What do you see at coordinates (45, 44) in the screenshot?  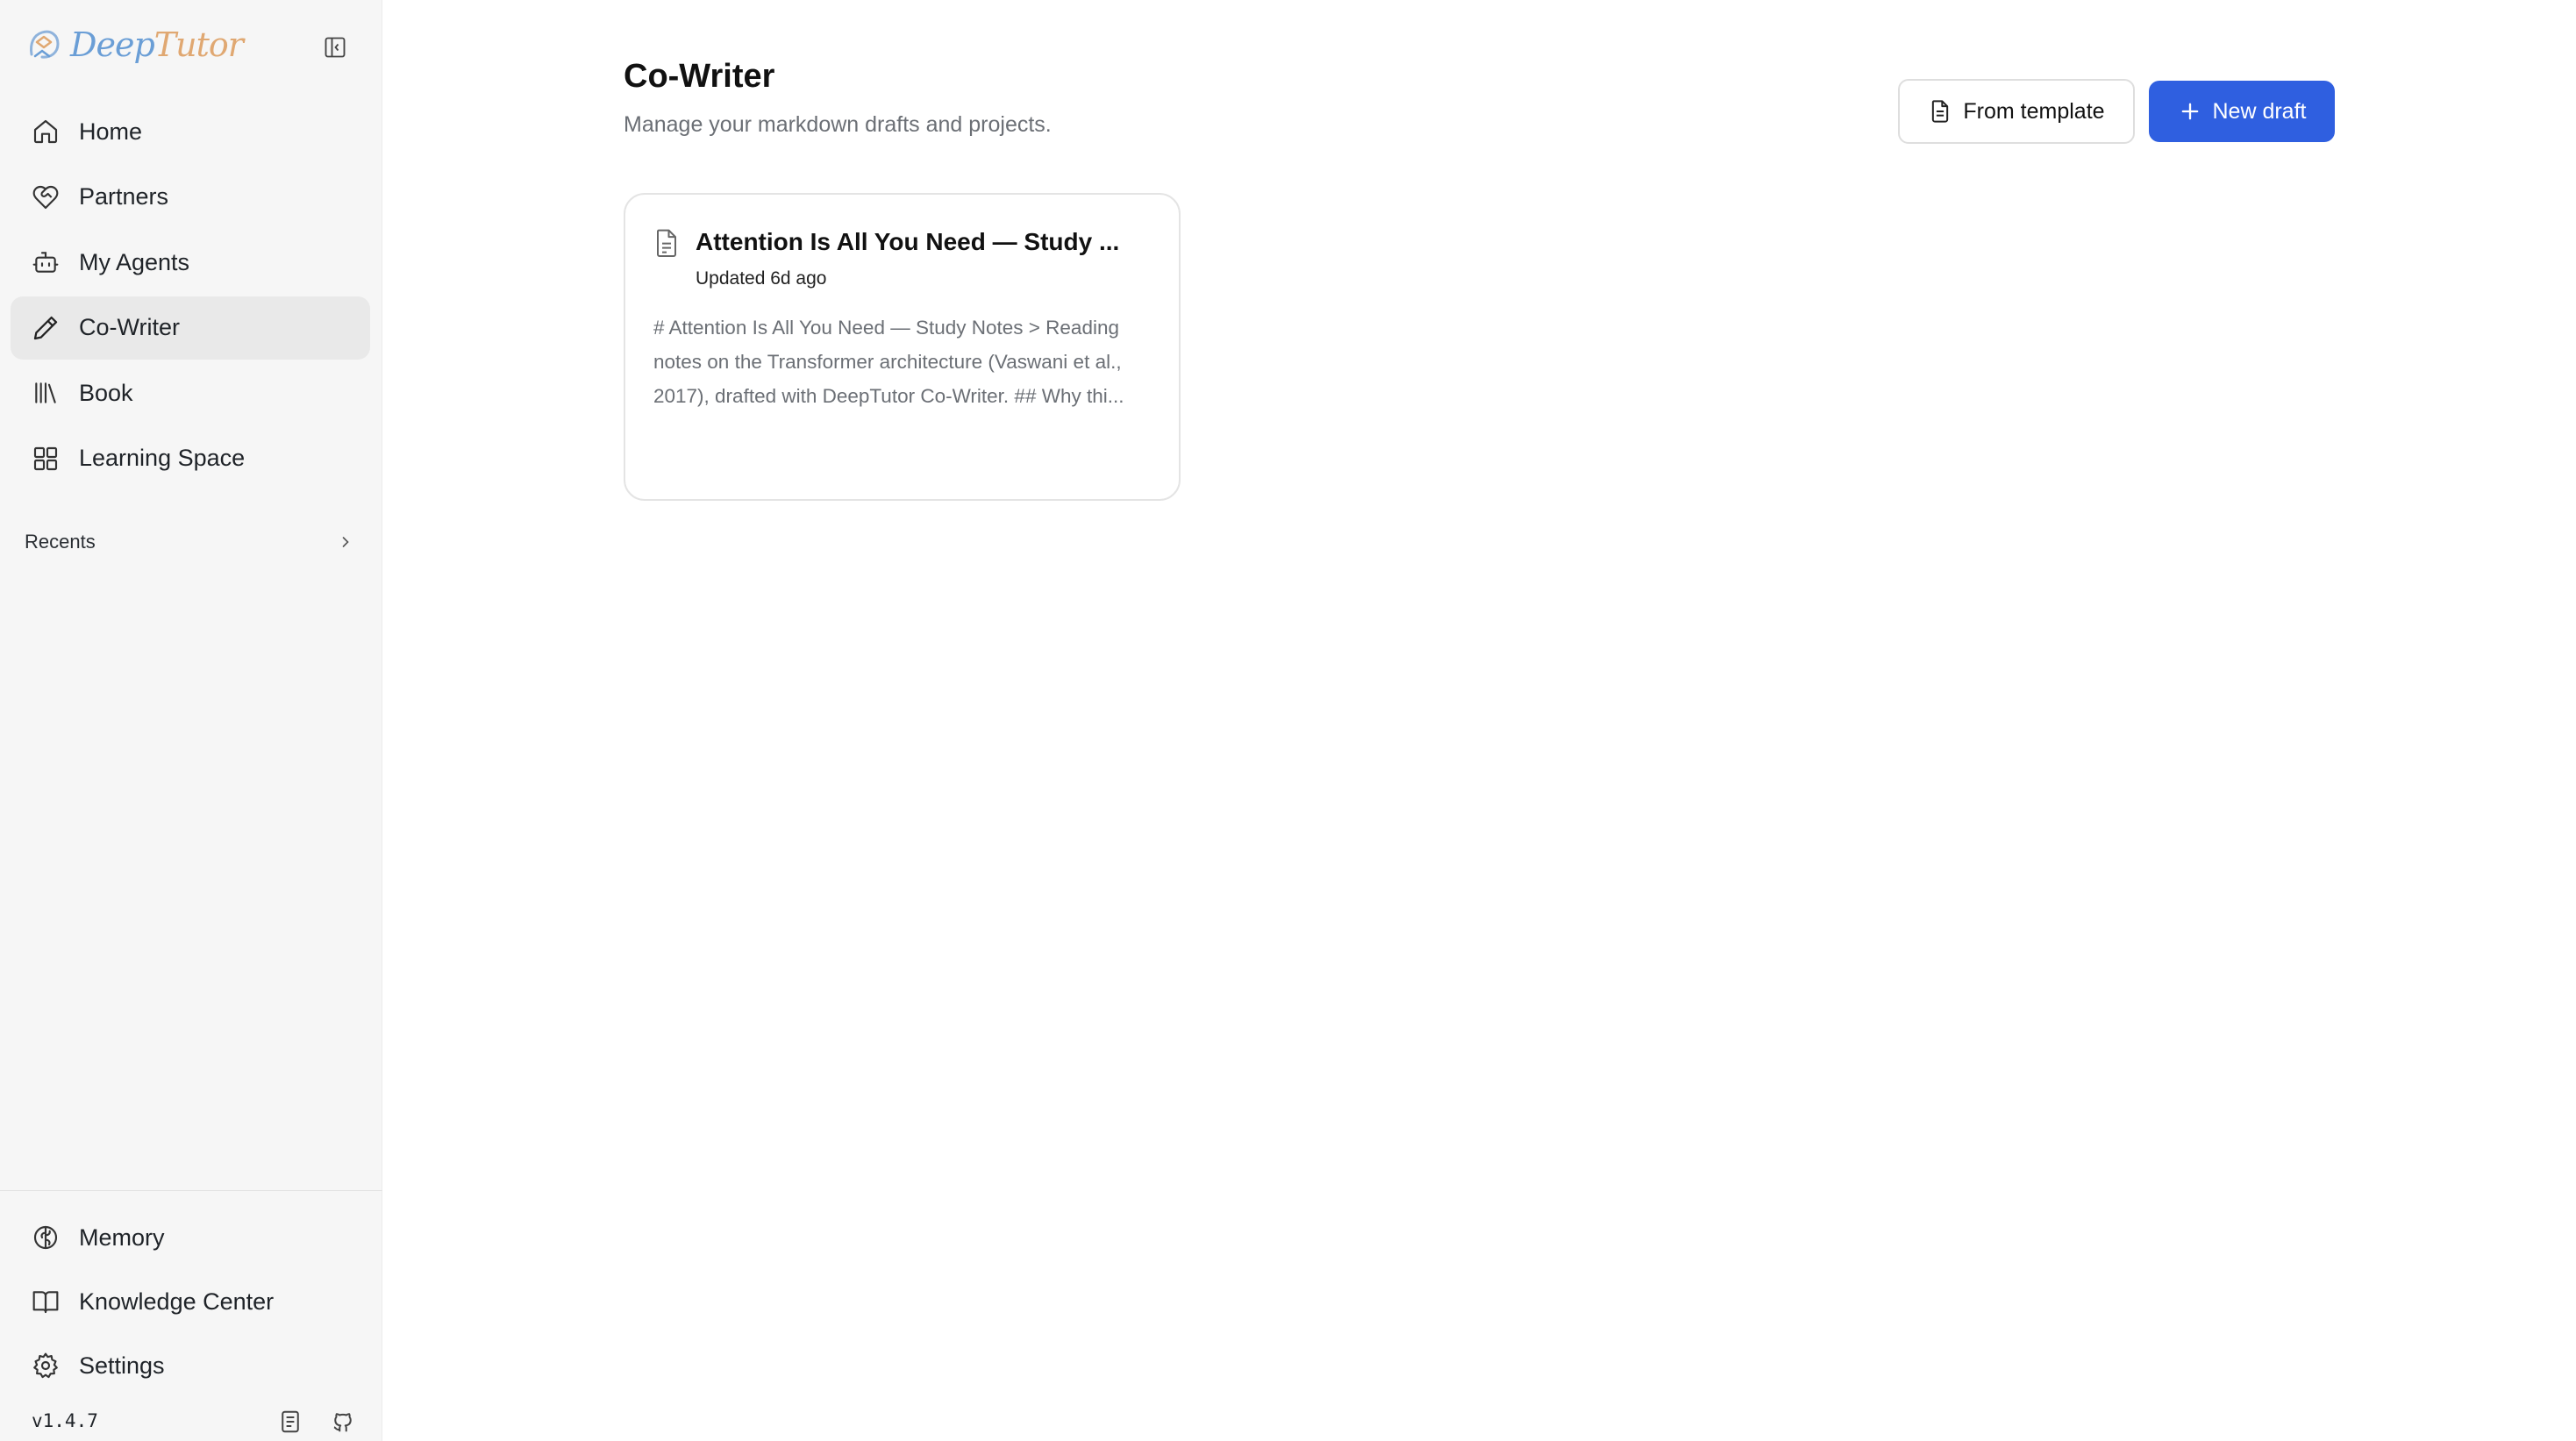 I see `deeptutor-logo-icon` at bounding box center [45, 44].